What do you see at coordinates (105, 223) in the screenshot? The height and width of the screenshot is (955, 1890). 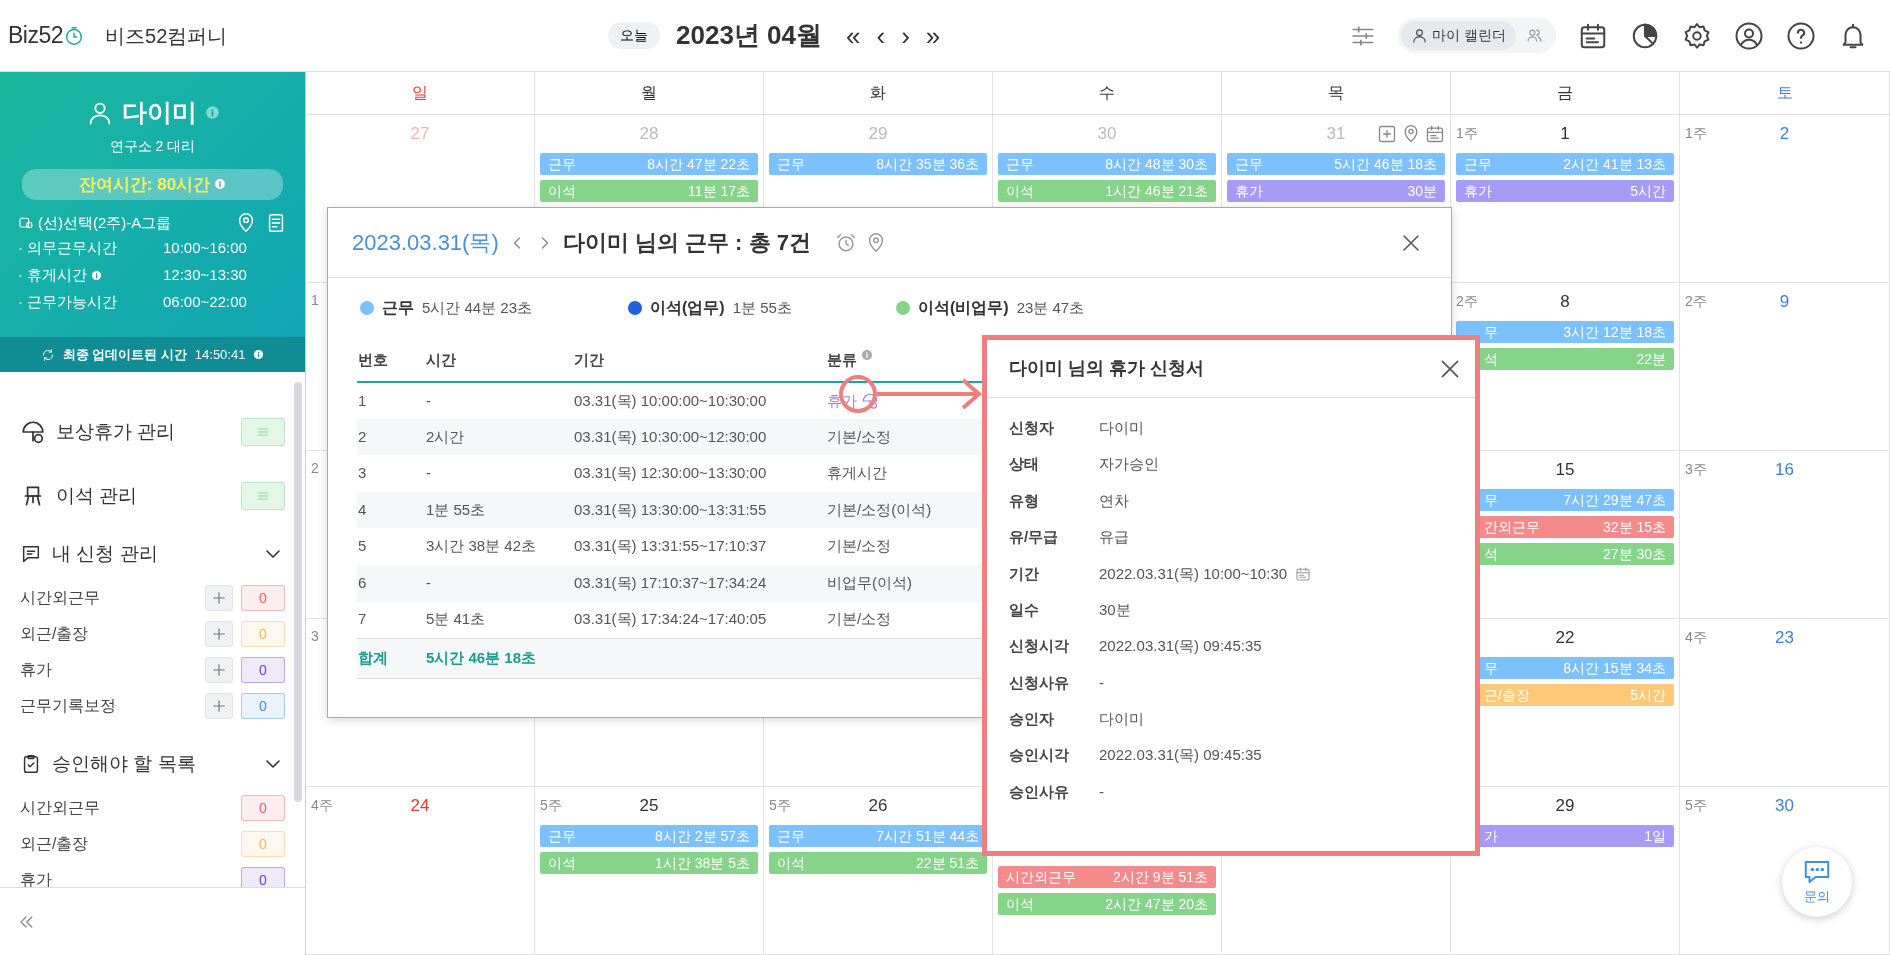 I see `group-name: (선)선택(2주)-A그룹` at bounding box center [105, 223].